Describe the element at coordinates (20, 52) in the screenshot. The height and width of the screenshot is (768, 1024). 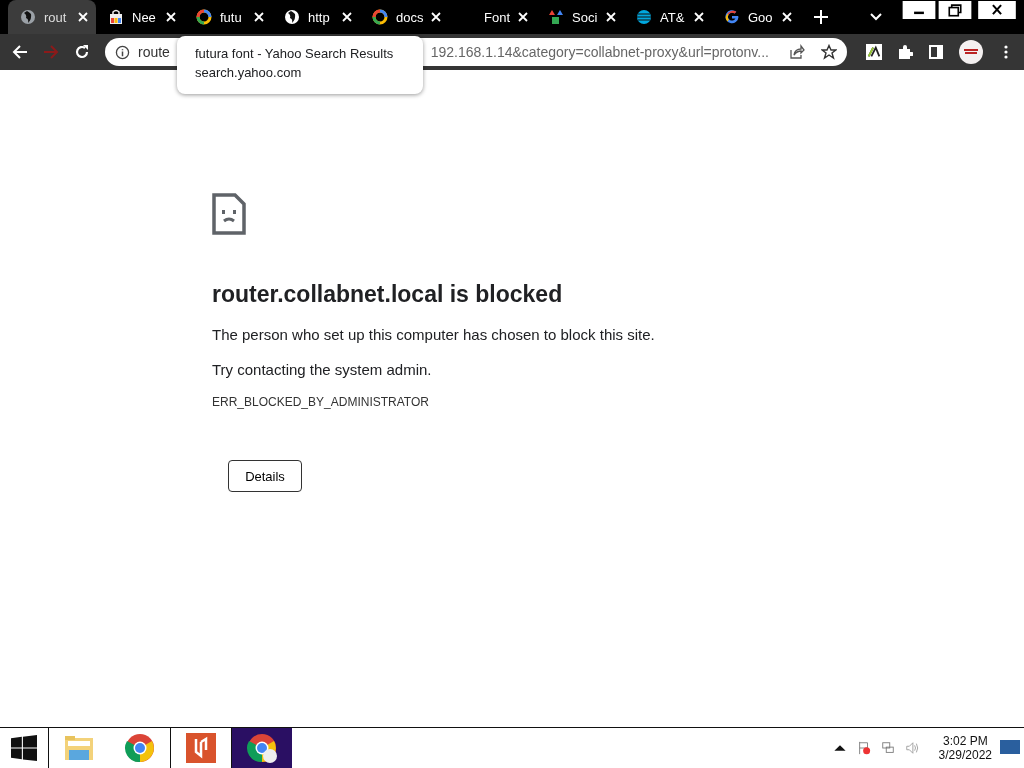
I see `back-arrow-icon` at that location.